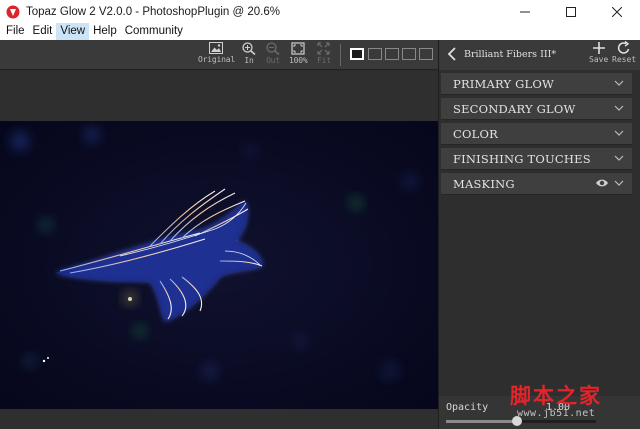  Describe the element at coordinates (504, 84) in the screenshot. I see `section-title: PRIMARY GLOW` at that location.